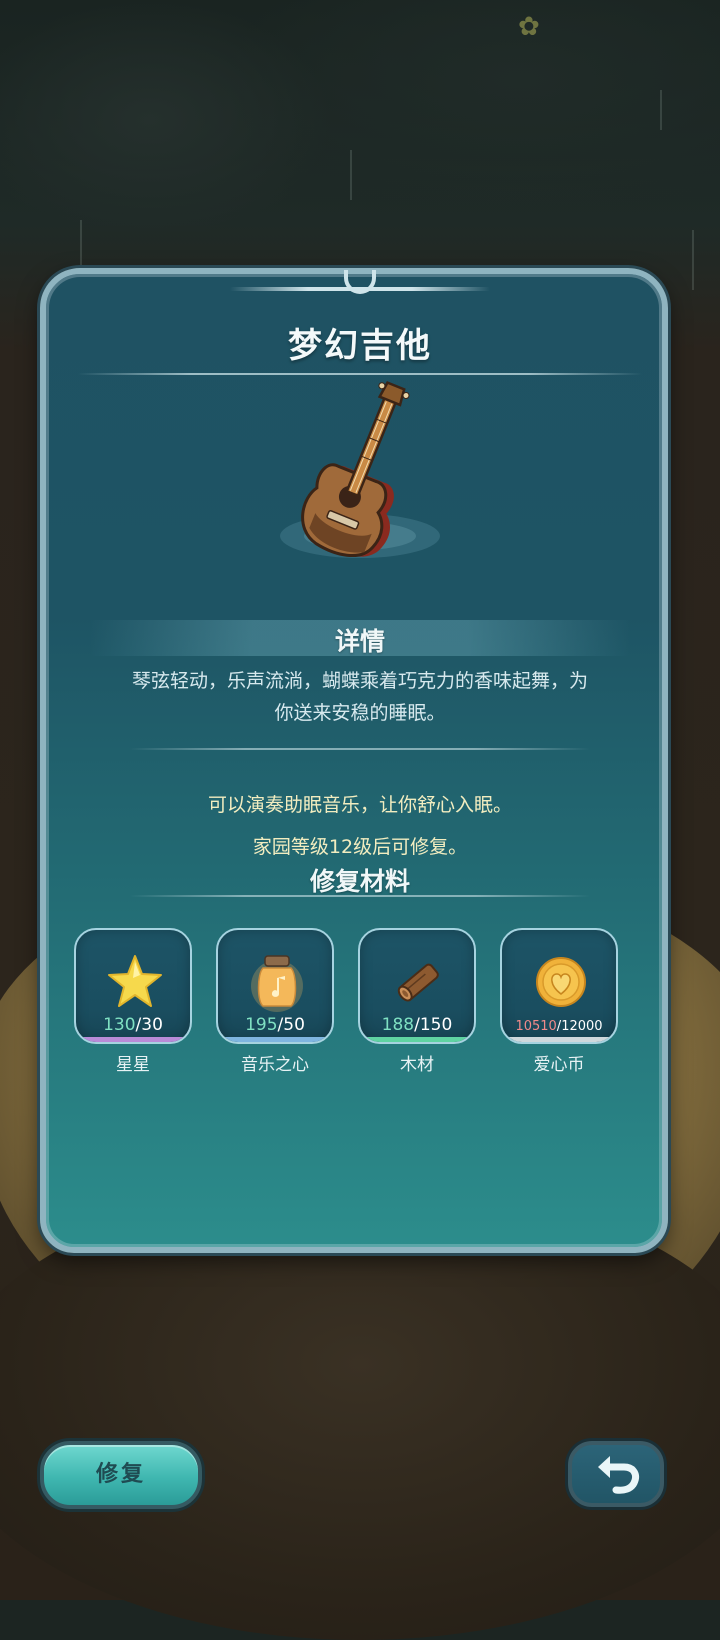  What do you see at coordinates (360, 469) in the screenshot?
I see `guitar-icon` at bounding box center [360, 469].